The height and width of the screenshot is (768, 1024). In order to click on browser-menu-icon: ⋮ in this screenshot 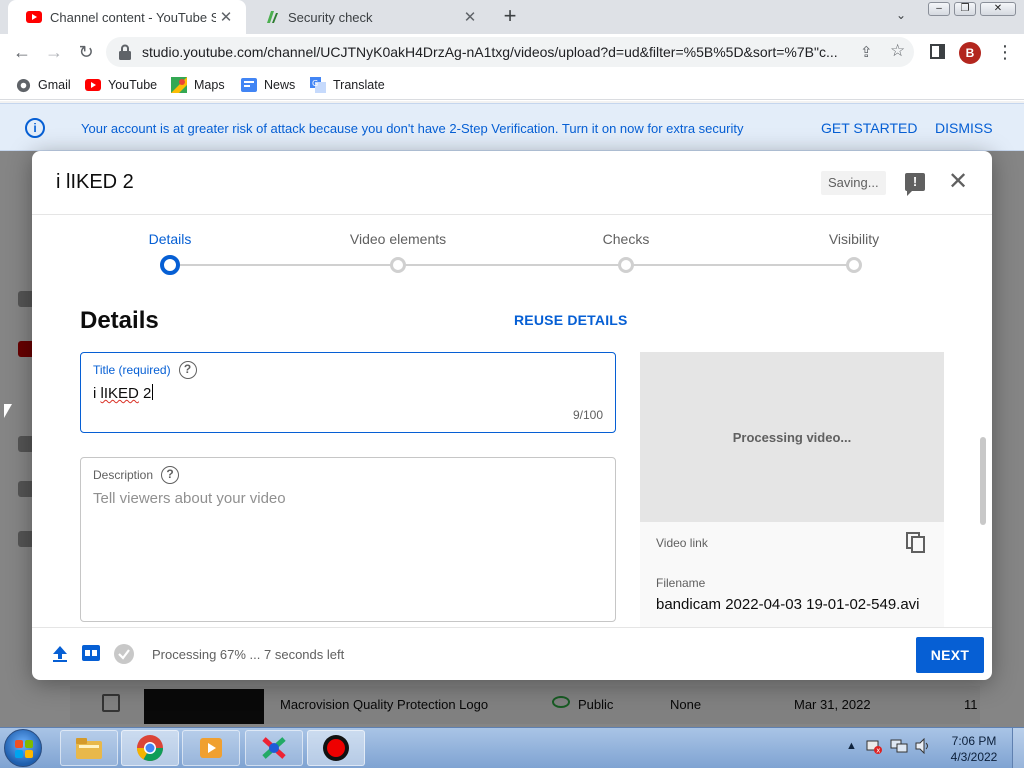, I will do `click(1005, 52)`.